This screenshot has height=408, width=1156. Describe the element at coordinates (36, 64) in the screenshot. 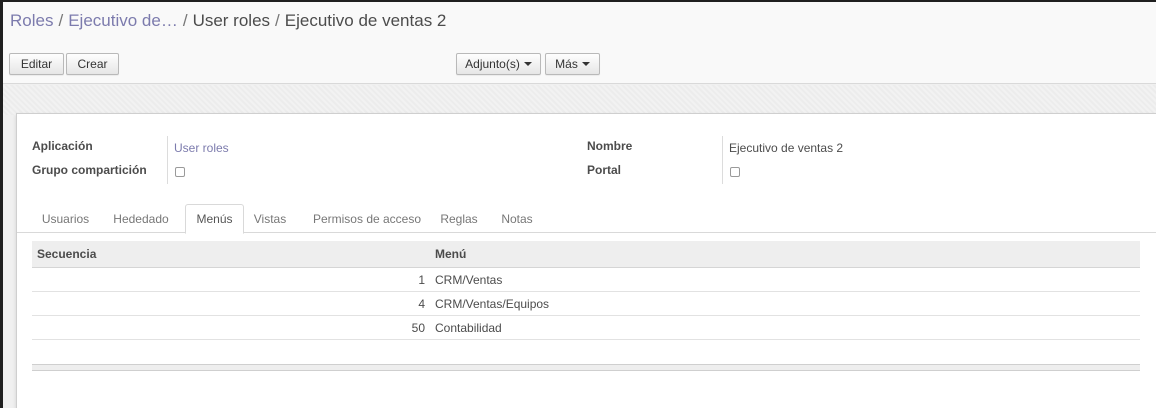

I see `edit-button: Editar` at that location.